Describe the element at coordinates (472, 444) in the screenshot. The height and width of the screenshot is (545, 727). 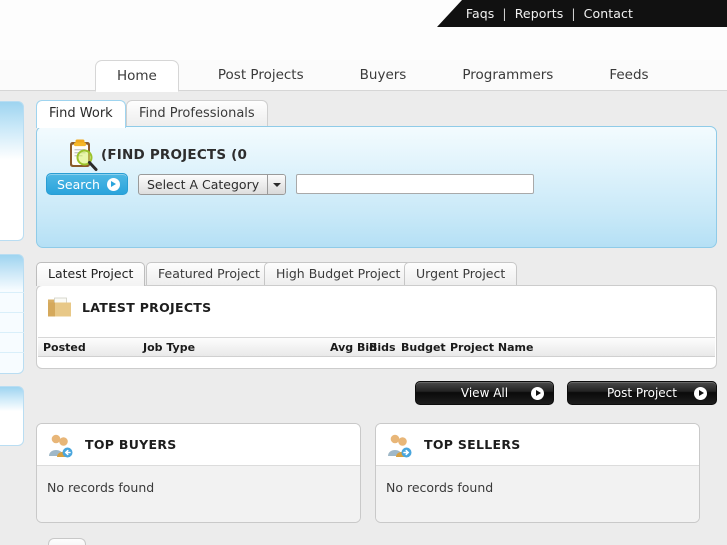
I see `top-sellers-title: TOP SELLERS` at that location.